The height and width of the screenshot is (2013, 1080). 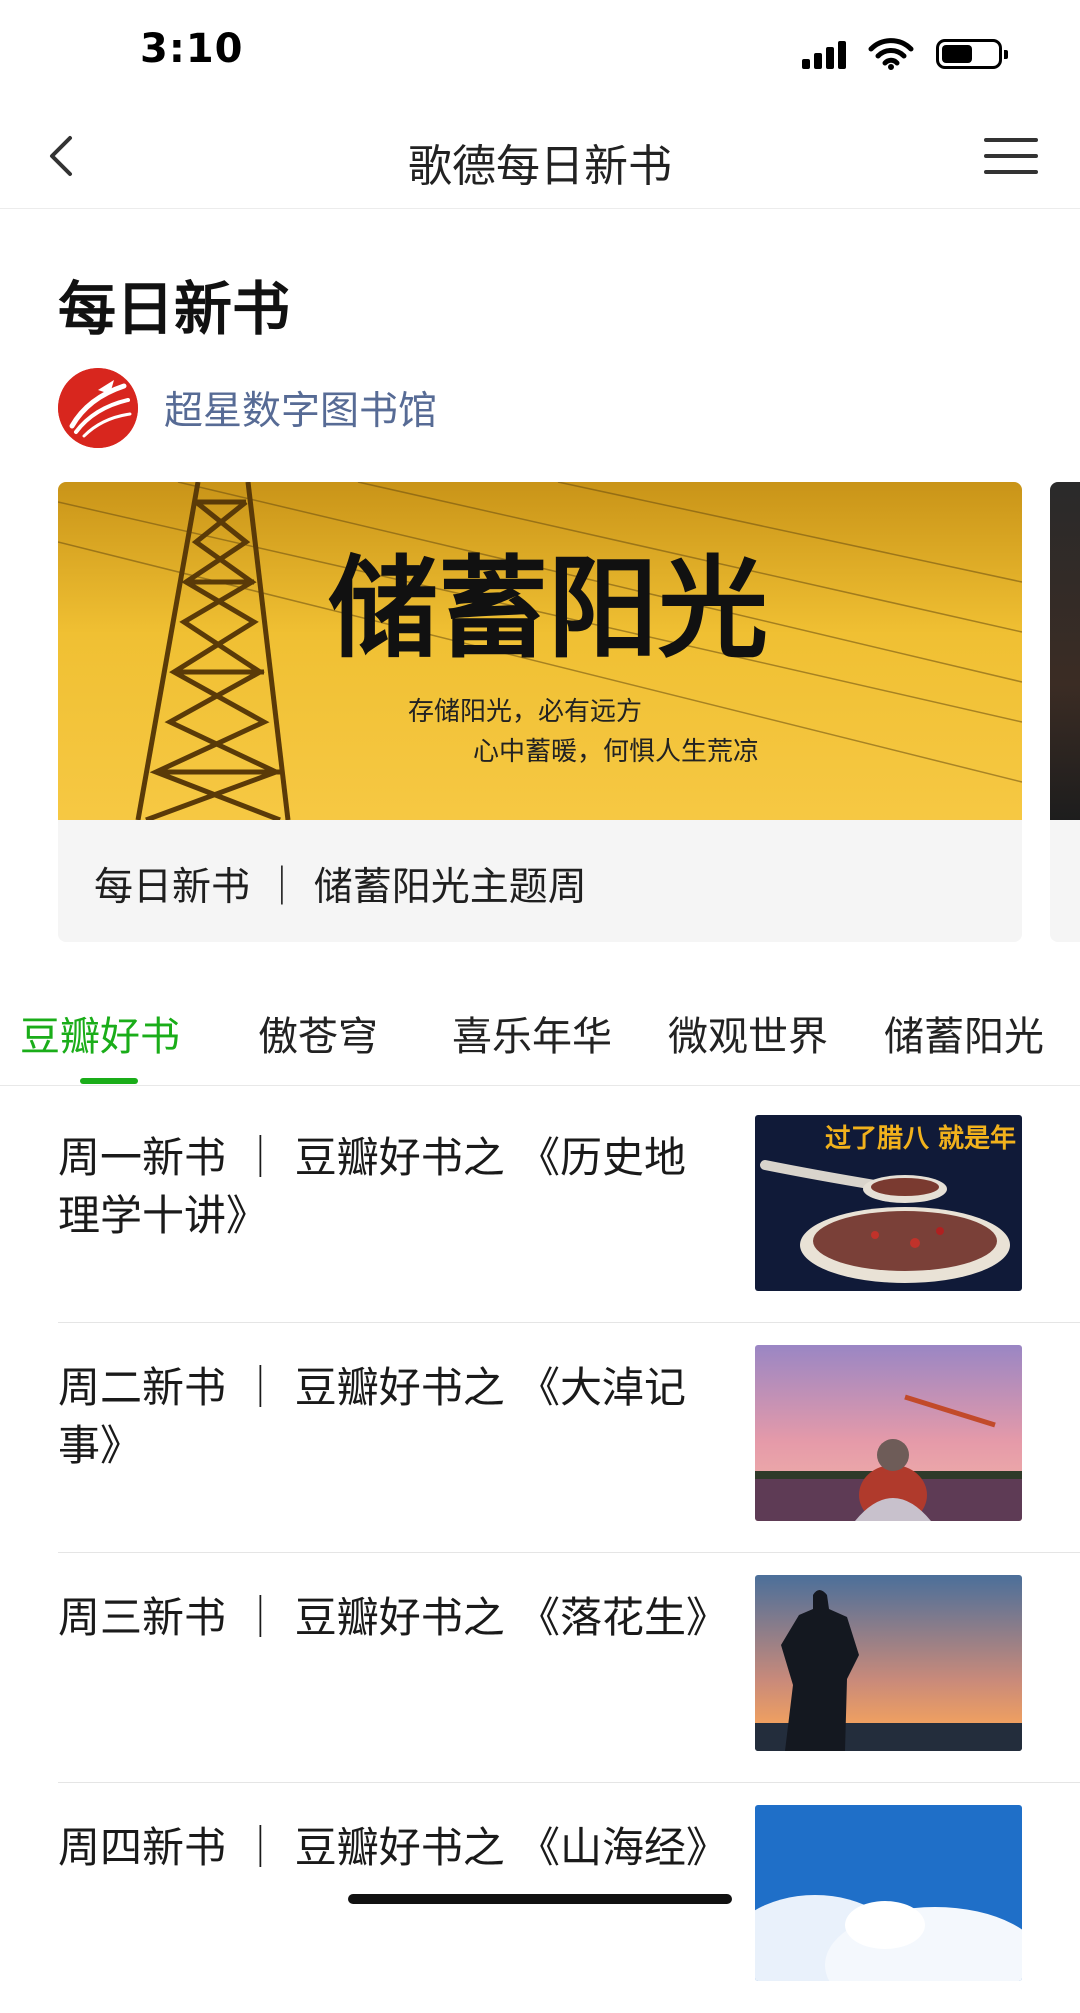 I want to click on home-indicator, so click(x=540, y=1899).